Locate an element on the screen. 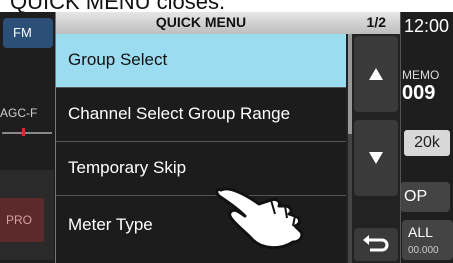  pointing-hand-icon is located at coordinates (259, 218).